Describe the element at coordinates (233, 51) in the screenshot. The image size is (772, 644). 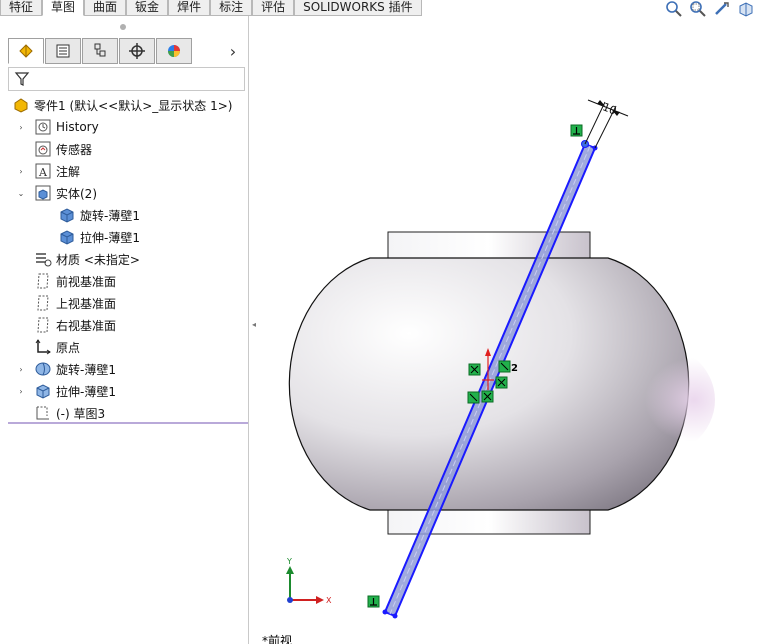
I see `more-tabs-button: ›` at that location.